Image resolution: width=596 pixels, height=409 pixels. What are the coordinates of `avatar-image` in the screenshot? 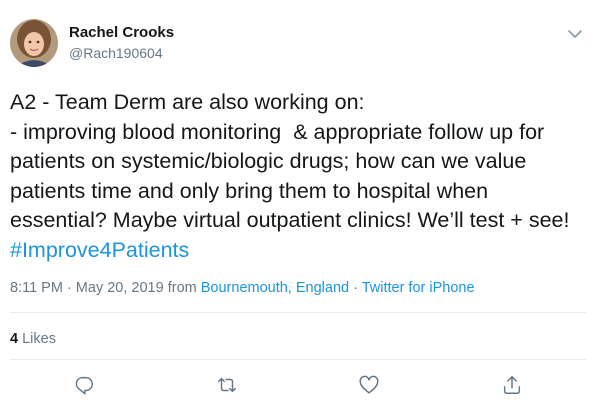 It's located at (34, 43).